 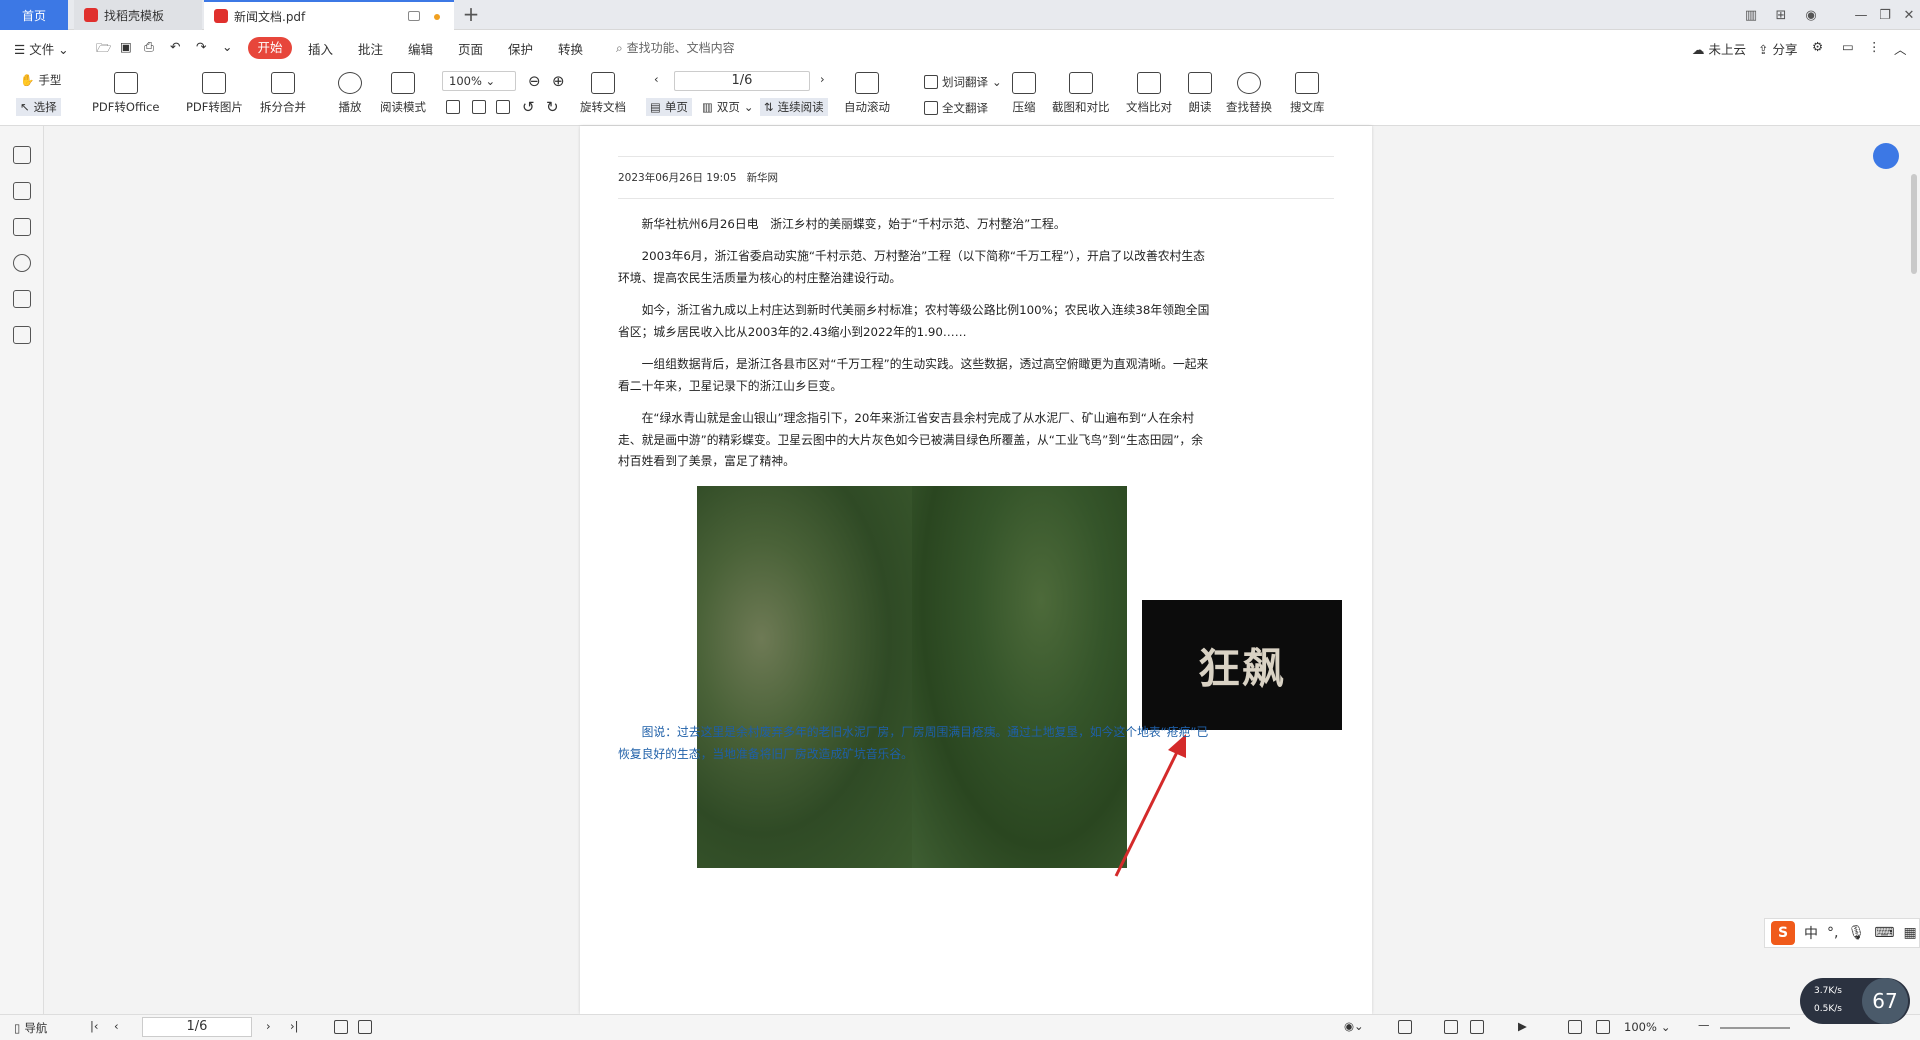 What do you see at coordinates (30, 1028) in the screenshot?
I see `nav-button: ▯ 导航` at bounding box center [30, 1028].